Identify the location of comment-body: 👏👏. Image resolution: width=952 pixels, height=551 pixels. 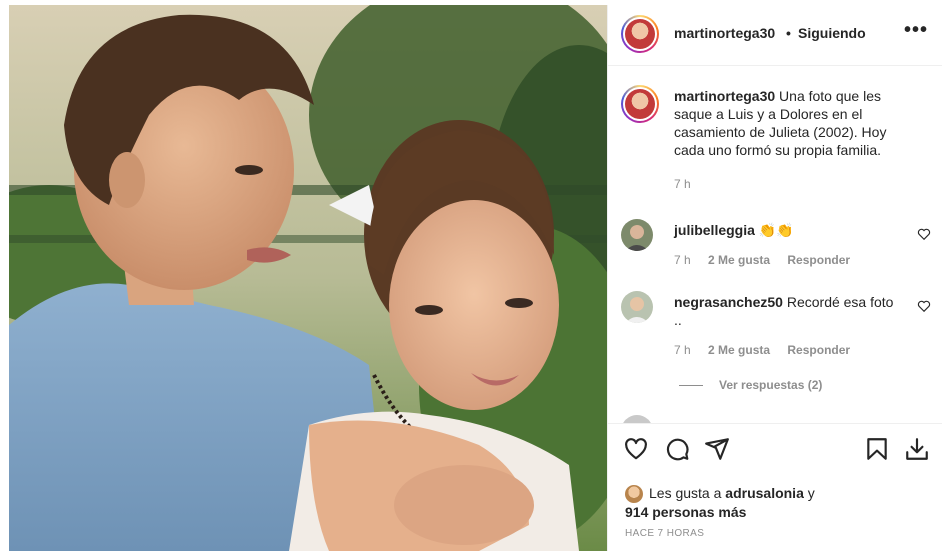
(776, 230).